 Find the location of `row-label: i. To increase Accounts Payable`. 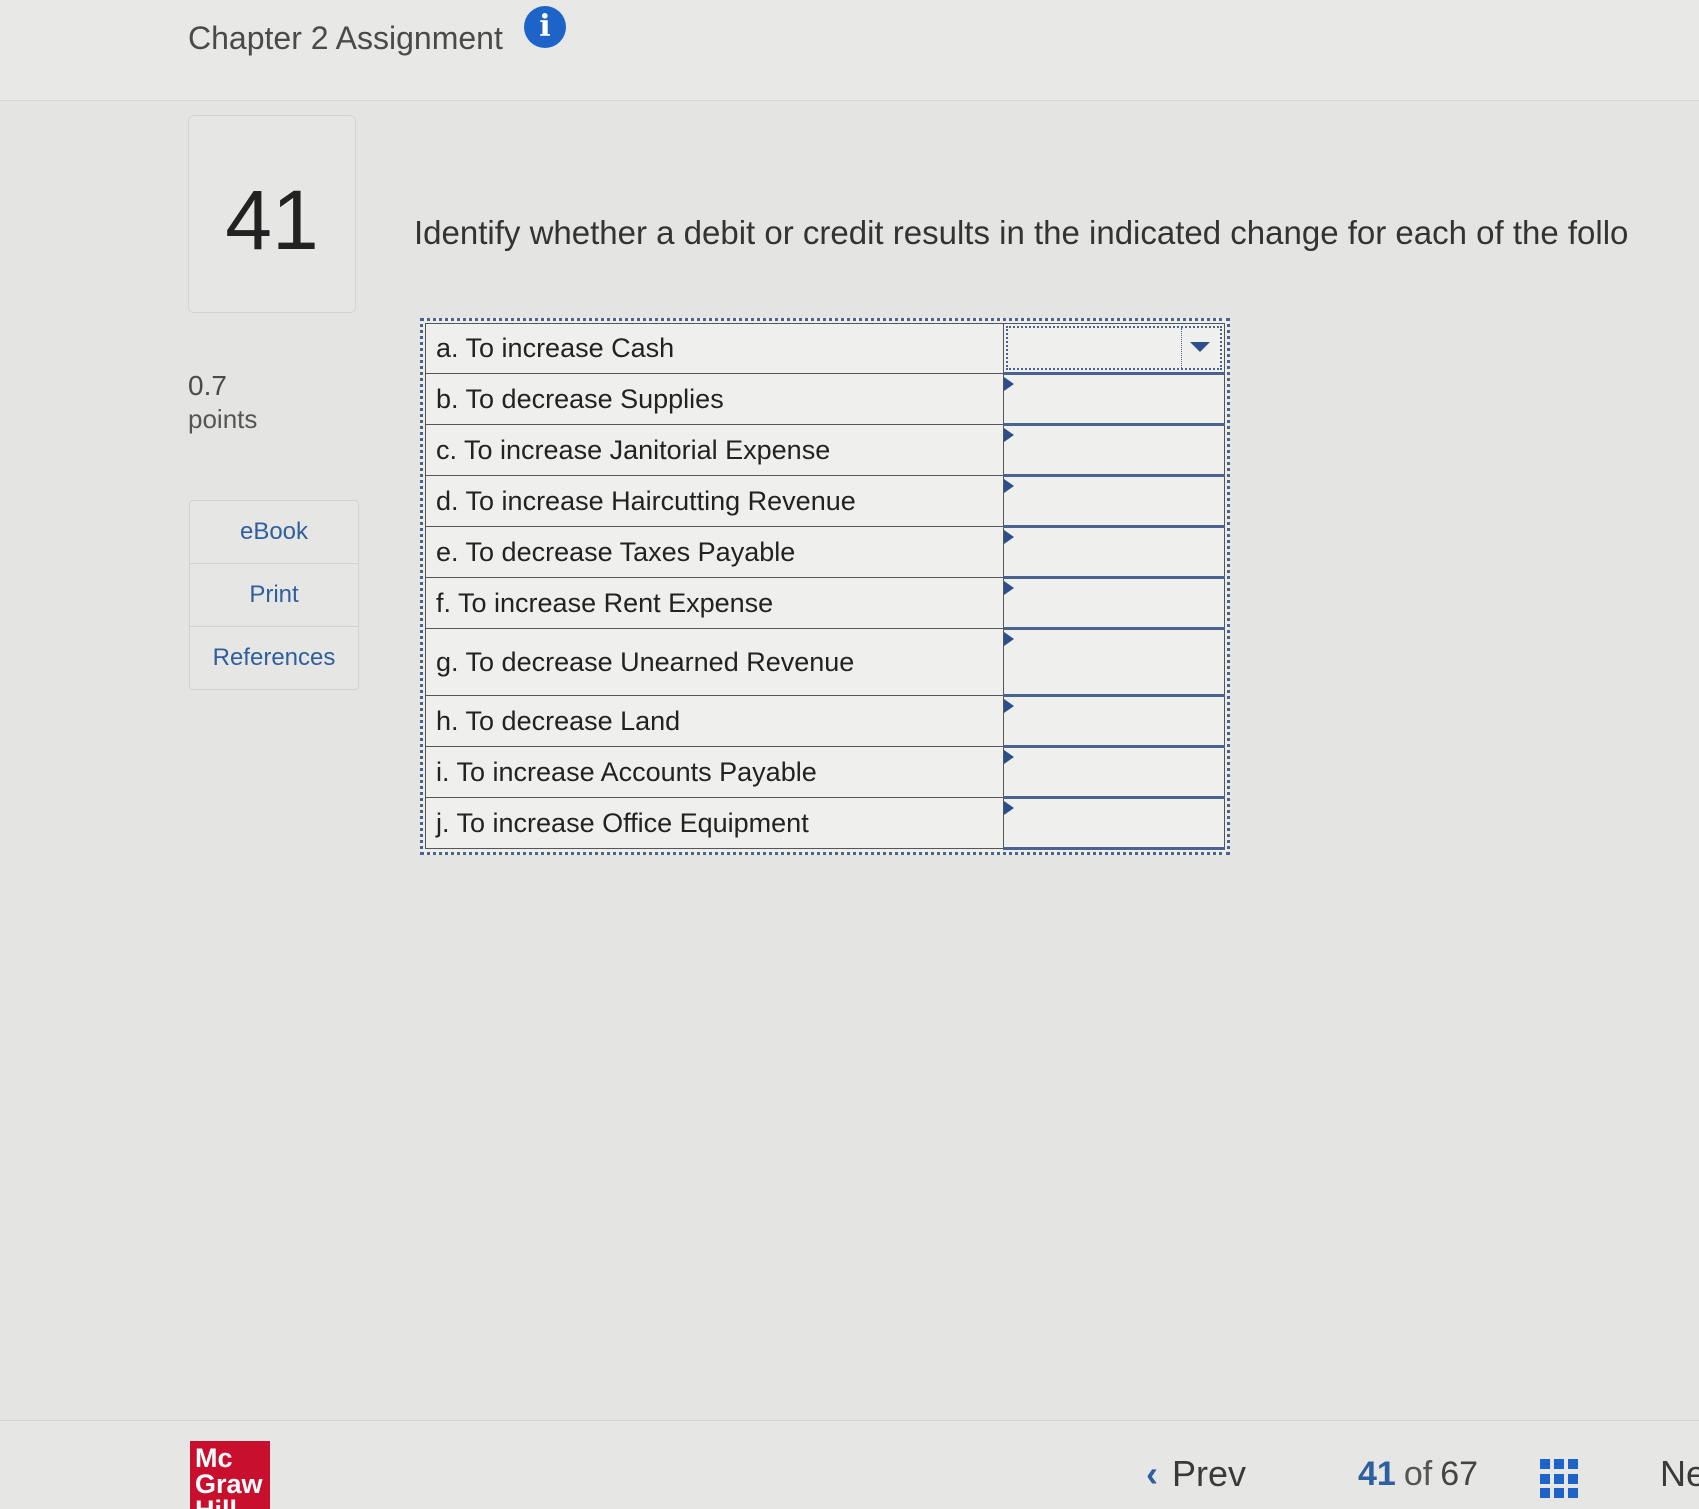

row-label: i. To increase Accounts Payable is located at coordinates (714, 772).